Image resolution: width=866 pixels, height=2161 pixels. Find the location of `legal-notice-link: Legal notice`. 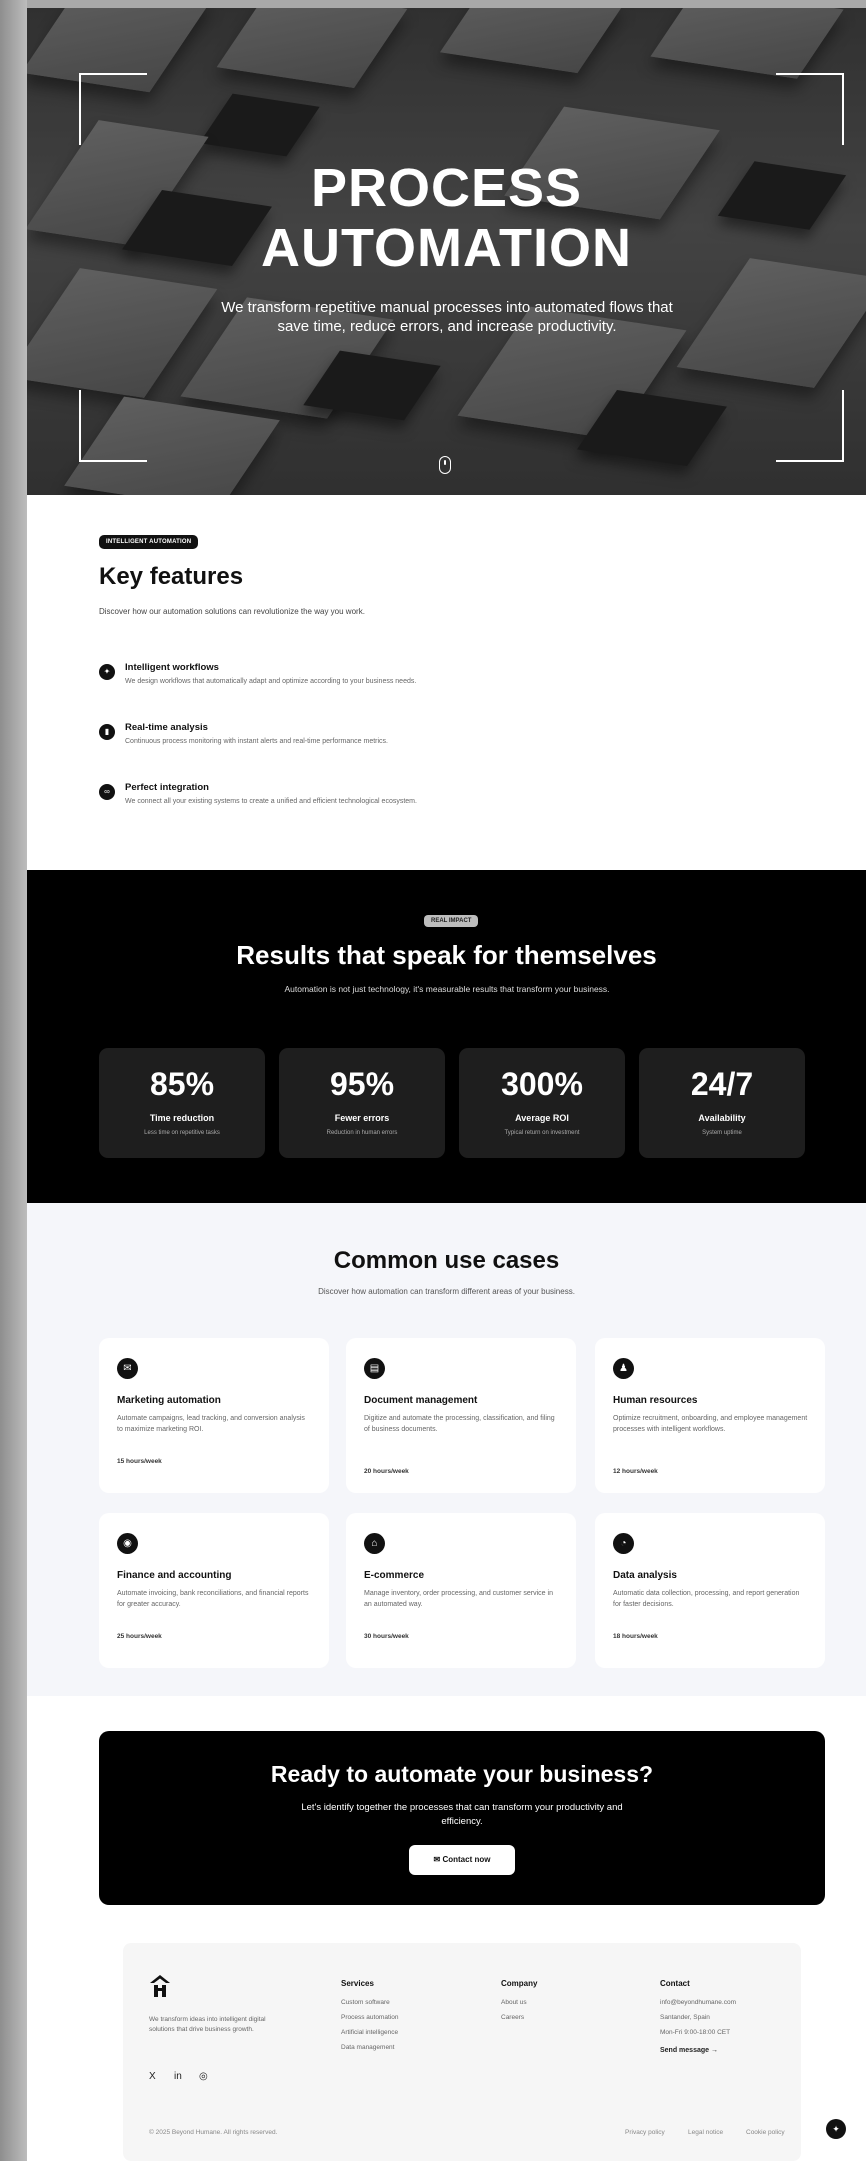

legal-notice-link: Legal notice is located at coordinates (705, 2132).